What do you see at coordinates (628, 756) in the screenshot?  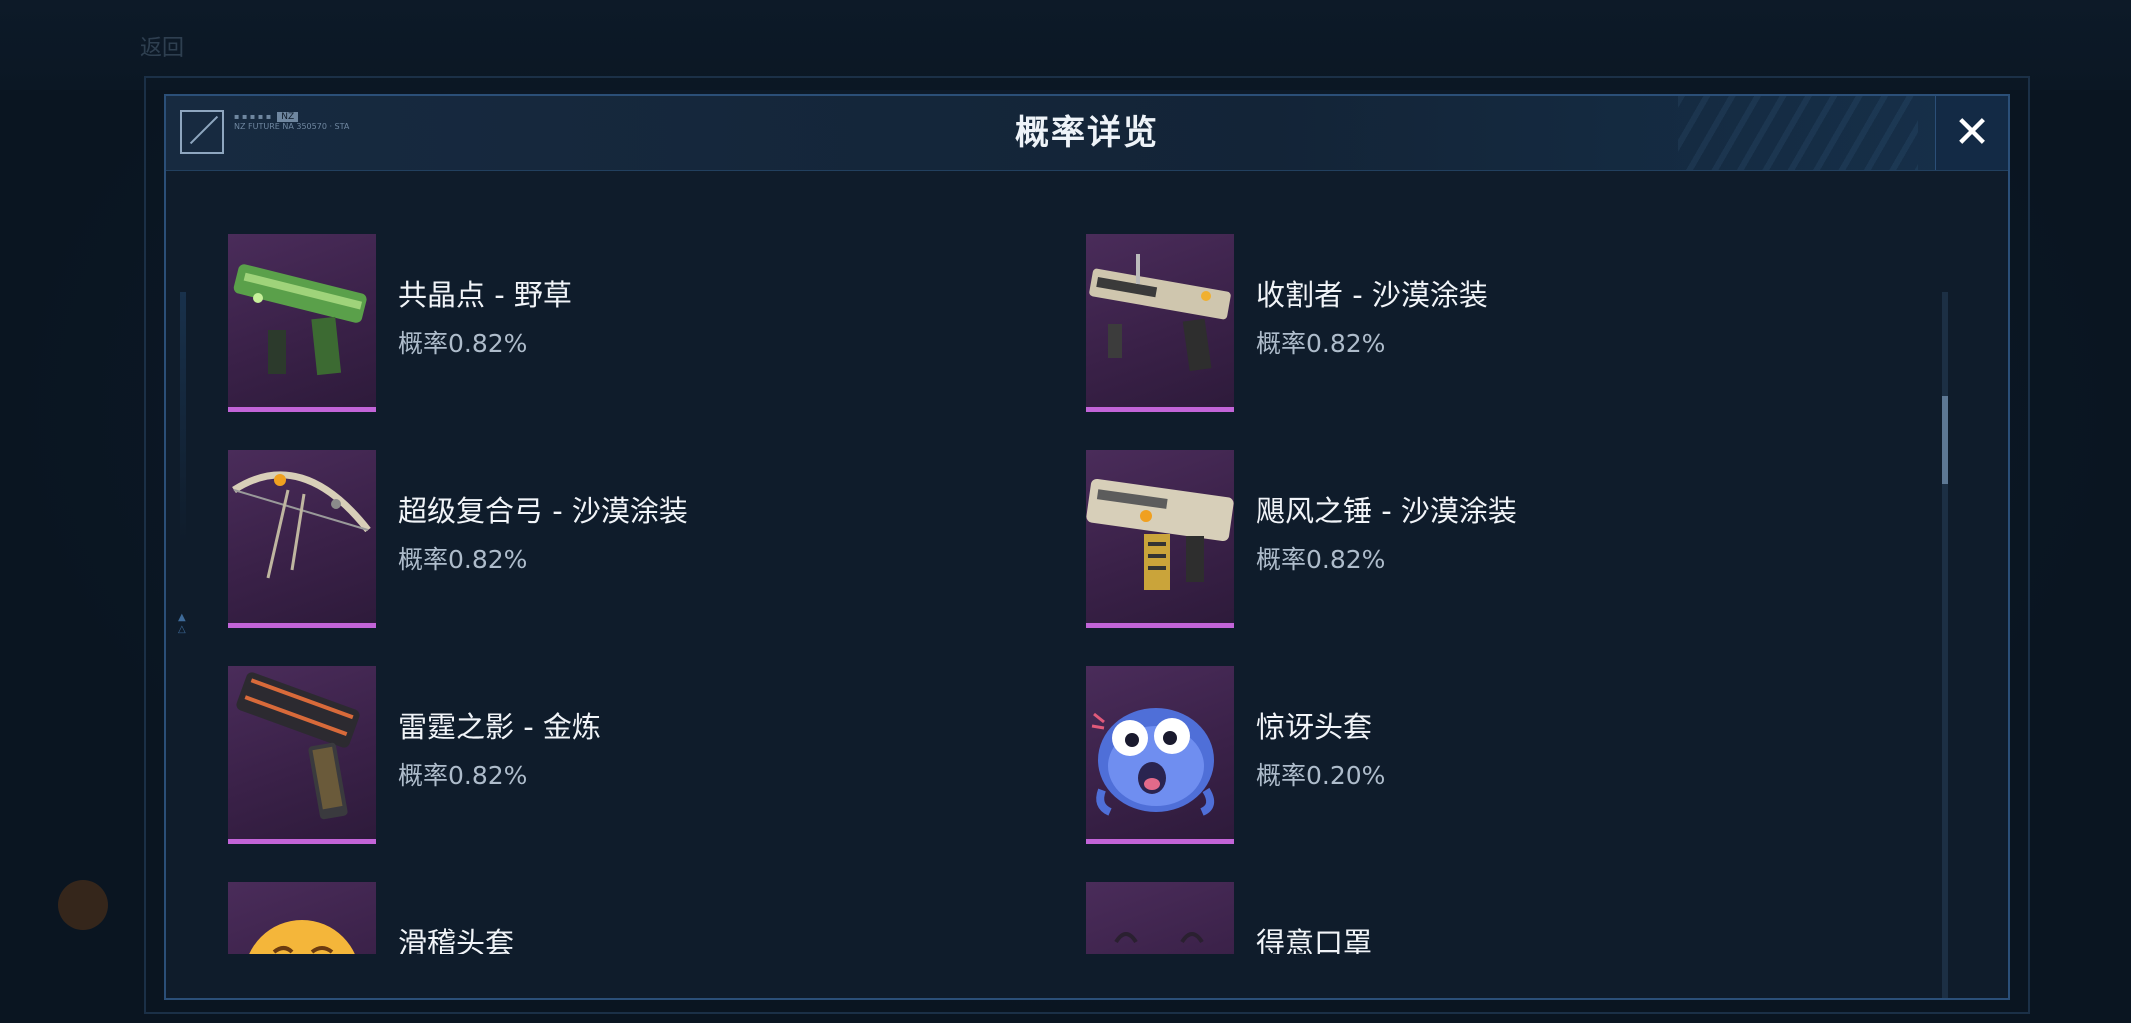 I see `list-item: 雷霆之影 - 金炼 概率0.82%` at bounding box center [628, 756].